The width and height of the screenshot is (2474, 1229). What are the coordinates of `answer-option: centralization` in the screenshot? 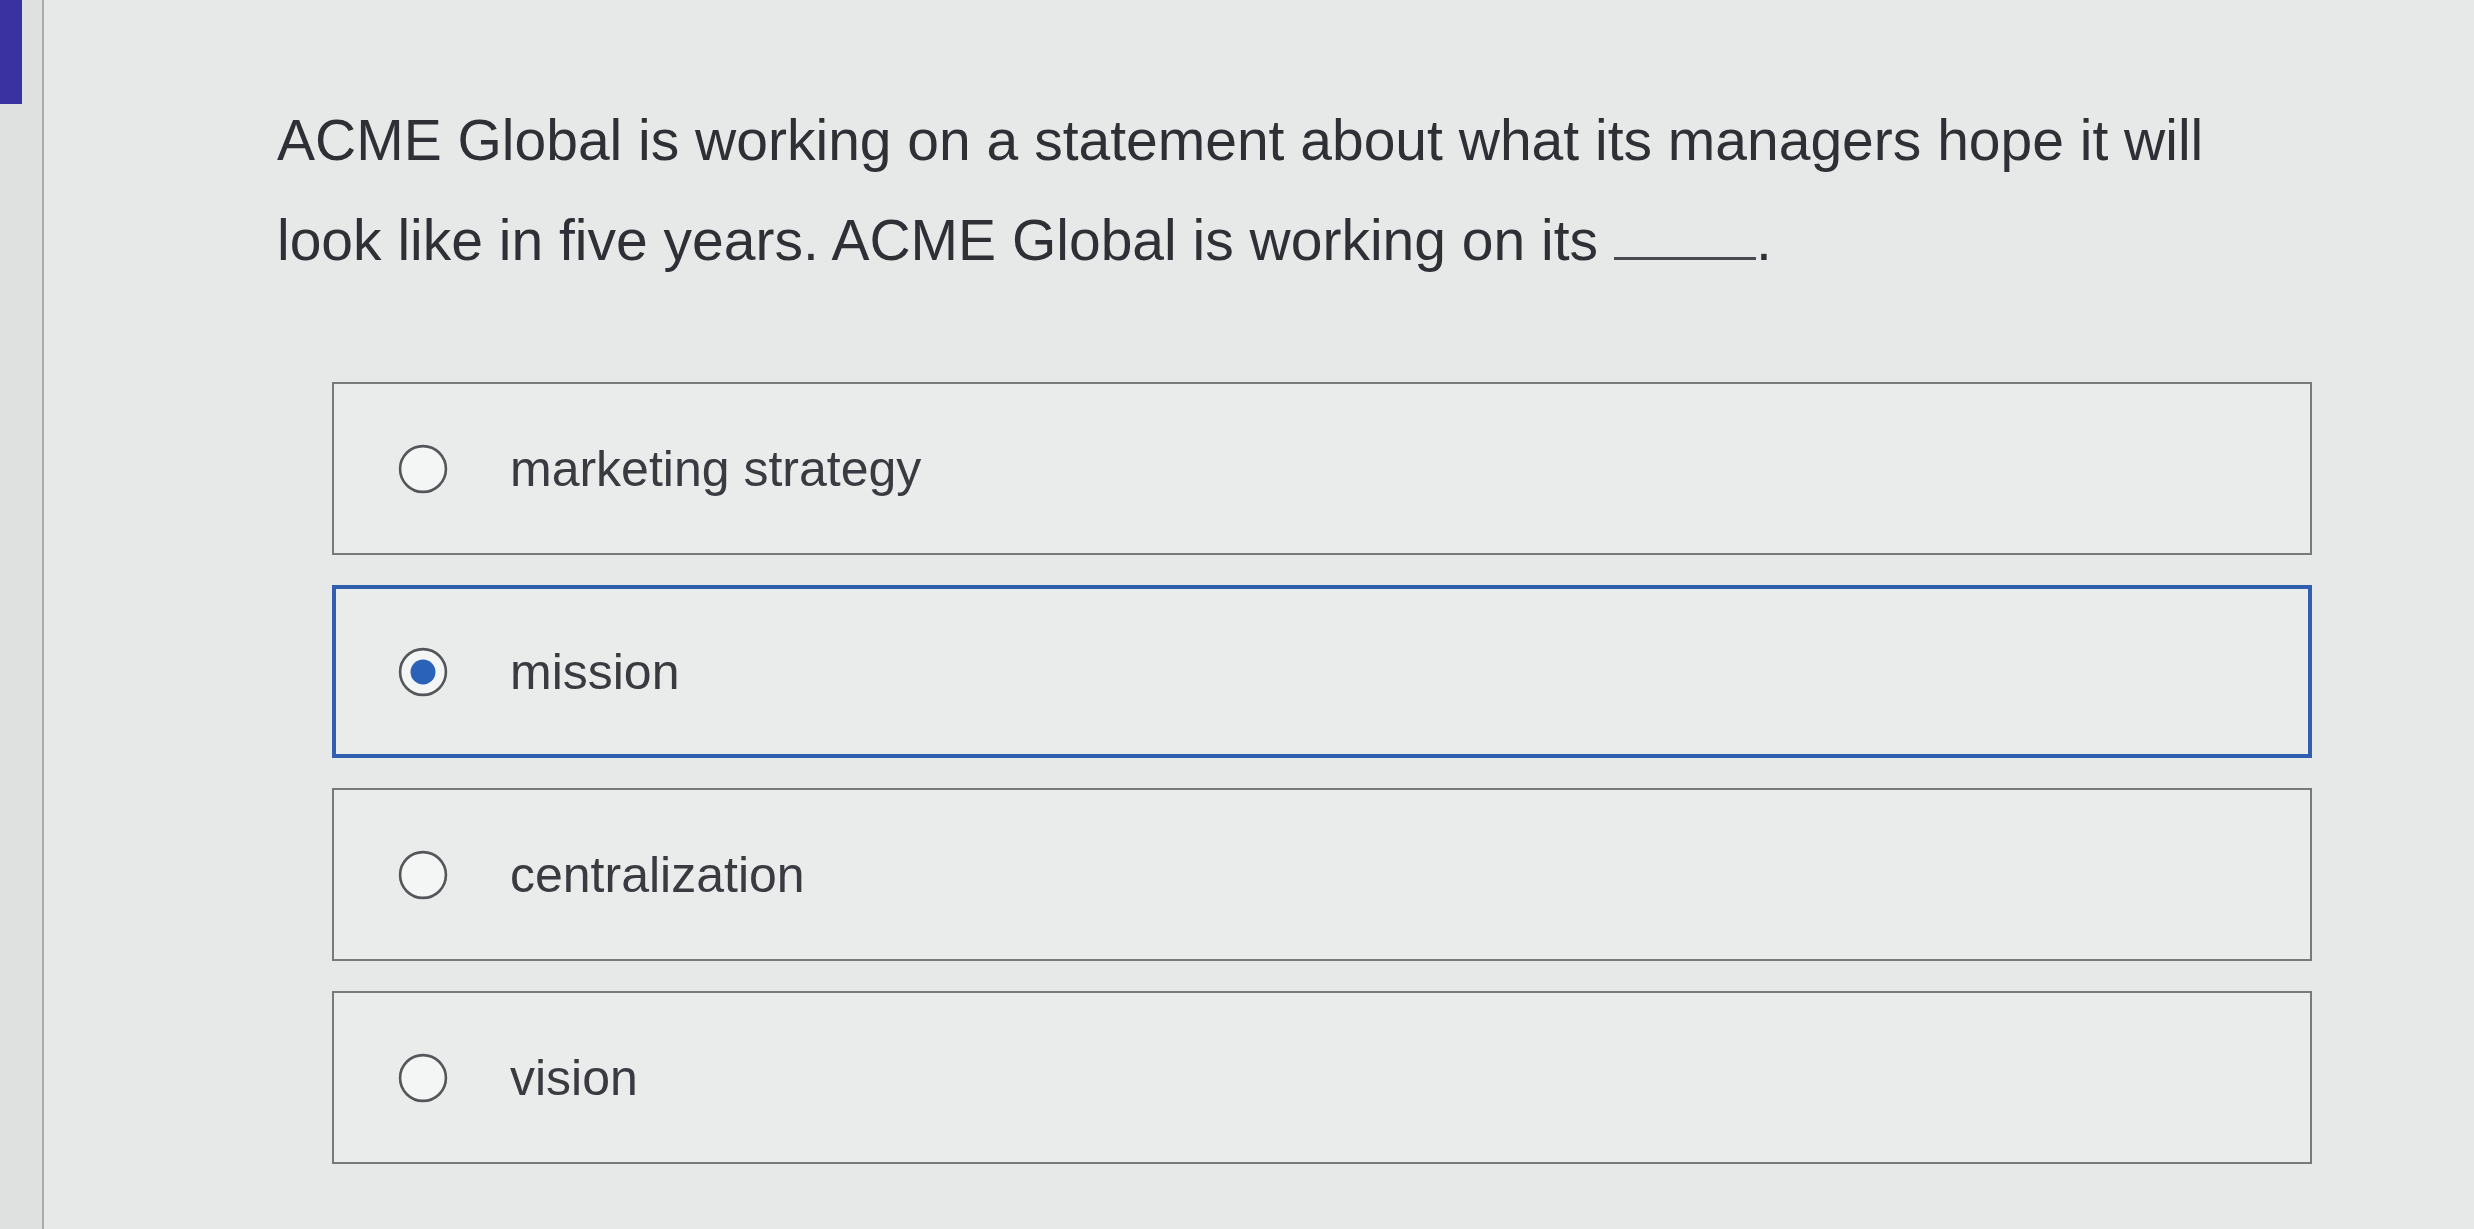 It's located at (1322, 874).